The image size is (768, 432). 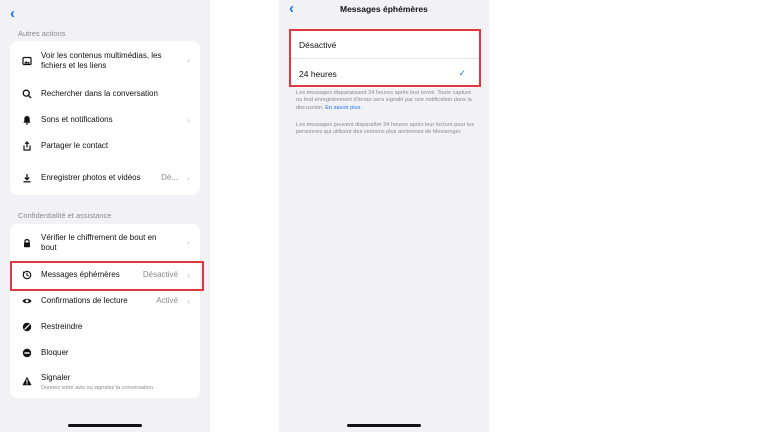 I want to click on row-read-receipts: Confirmations de lecture Activé ›, so click(x=105, y=301).